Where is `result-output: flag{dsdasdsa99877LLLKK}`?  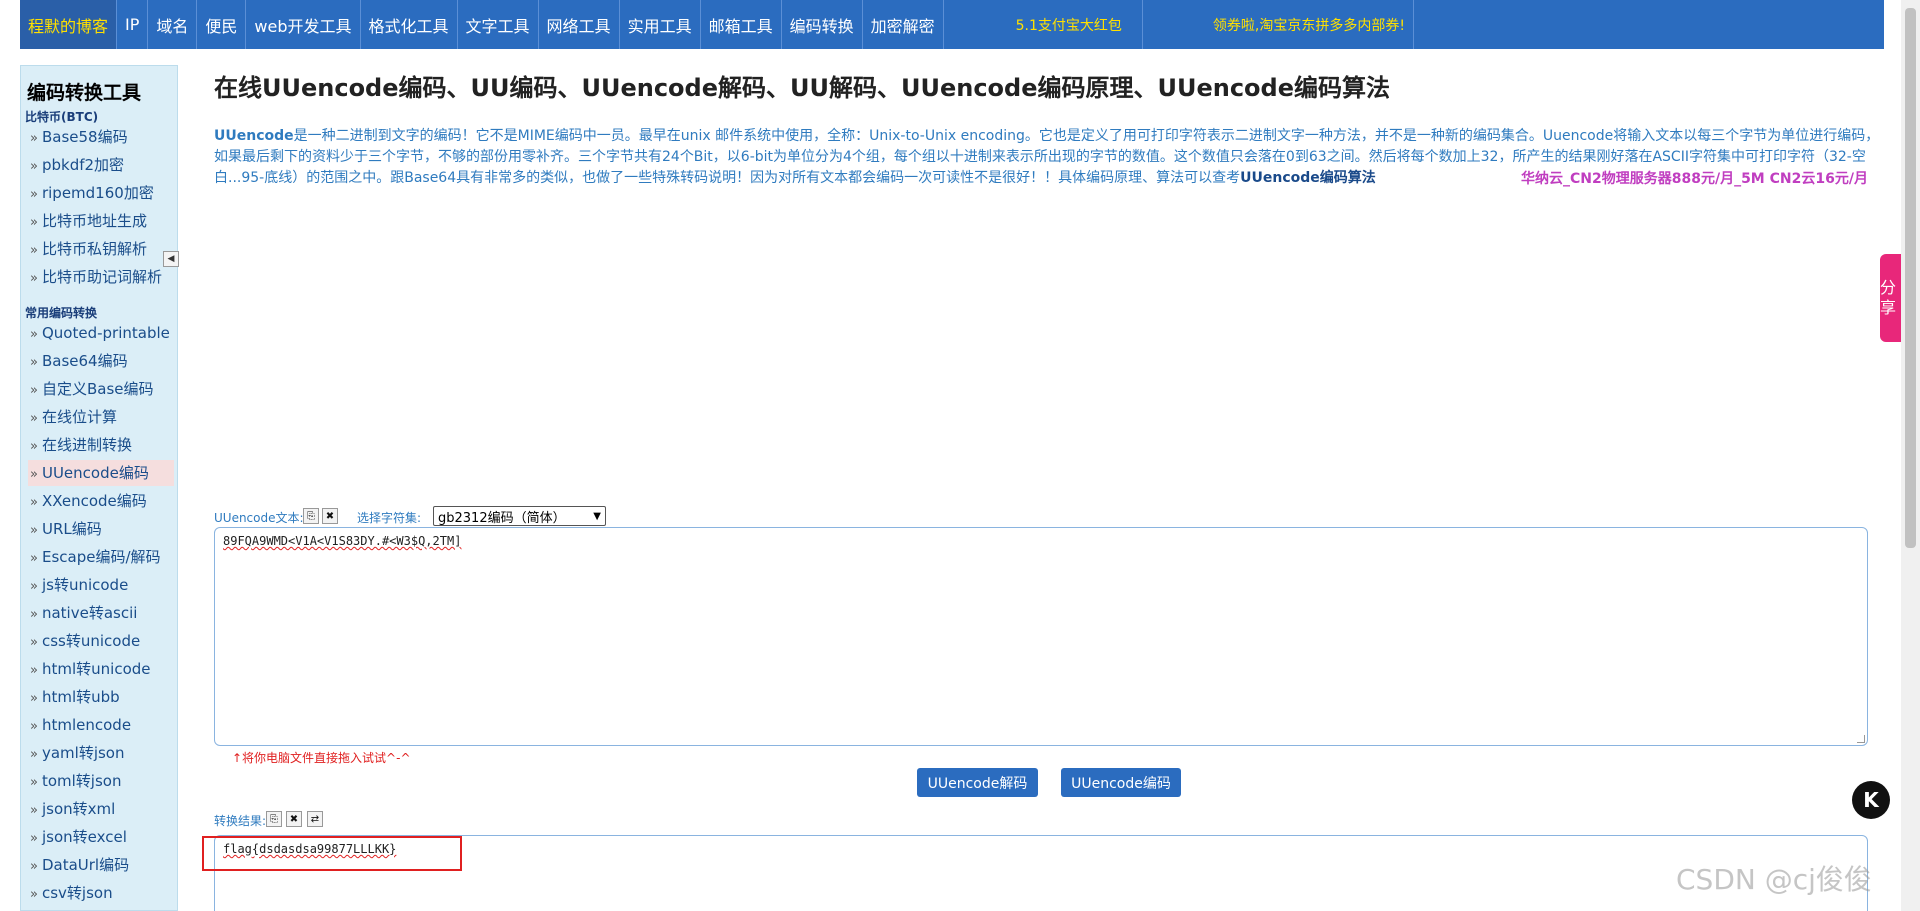 result-output: flag{dsdasdsa99877LLLKK} is located at coordinates (1041, 873).